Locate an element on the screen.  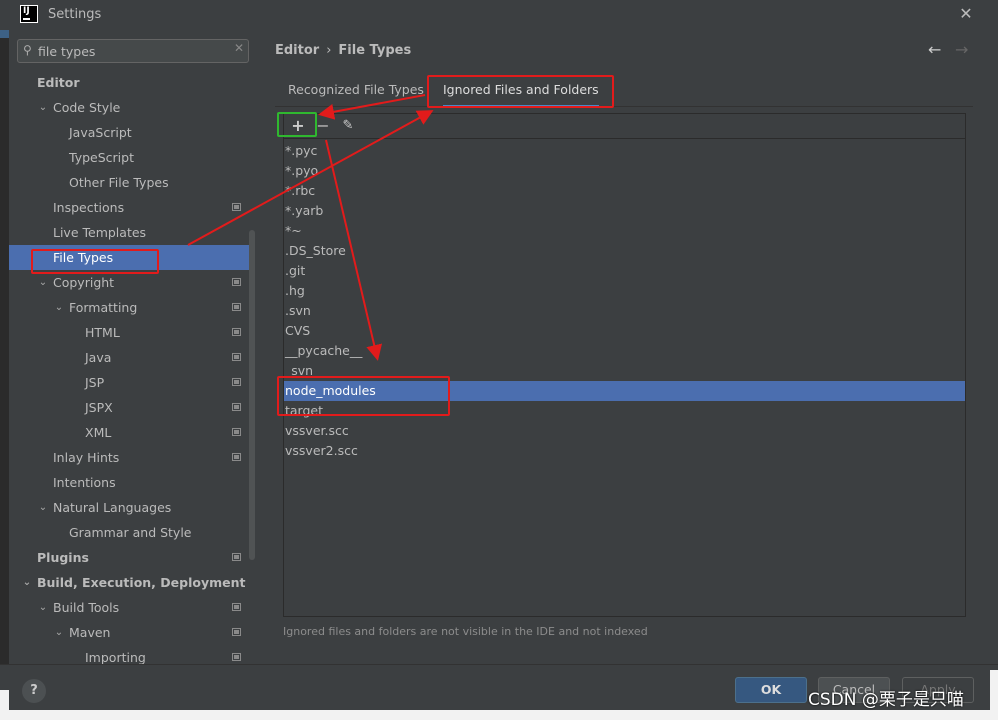
add-pattern-button: + is located at coordinates (298, 126).